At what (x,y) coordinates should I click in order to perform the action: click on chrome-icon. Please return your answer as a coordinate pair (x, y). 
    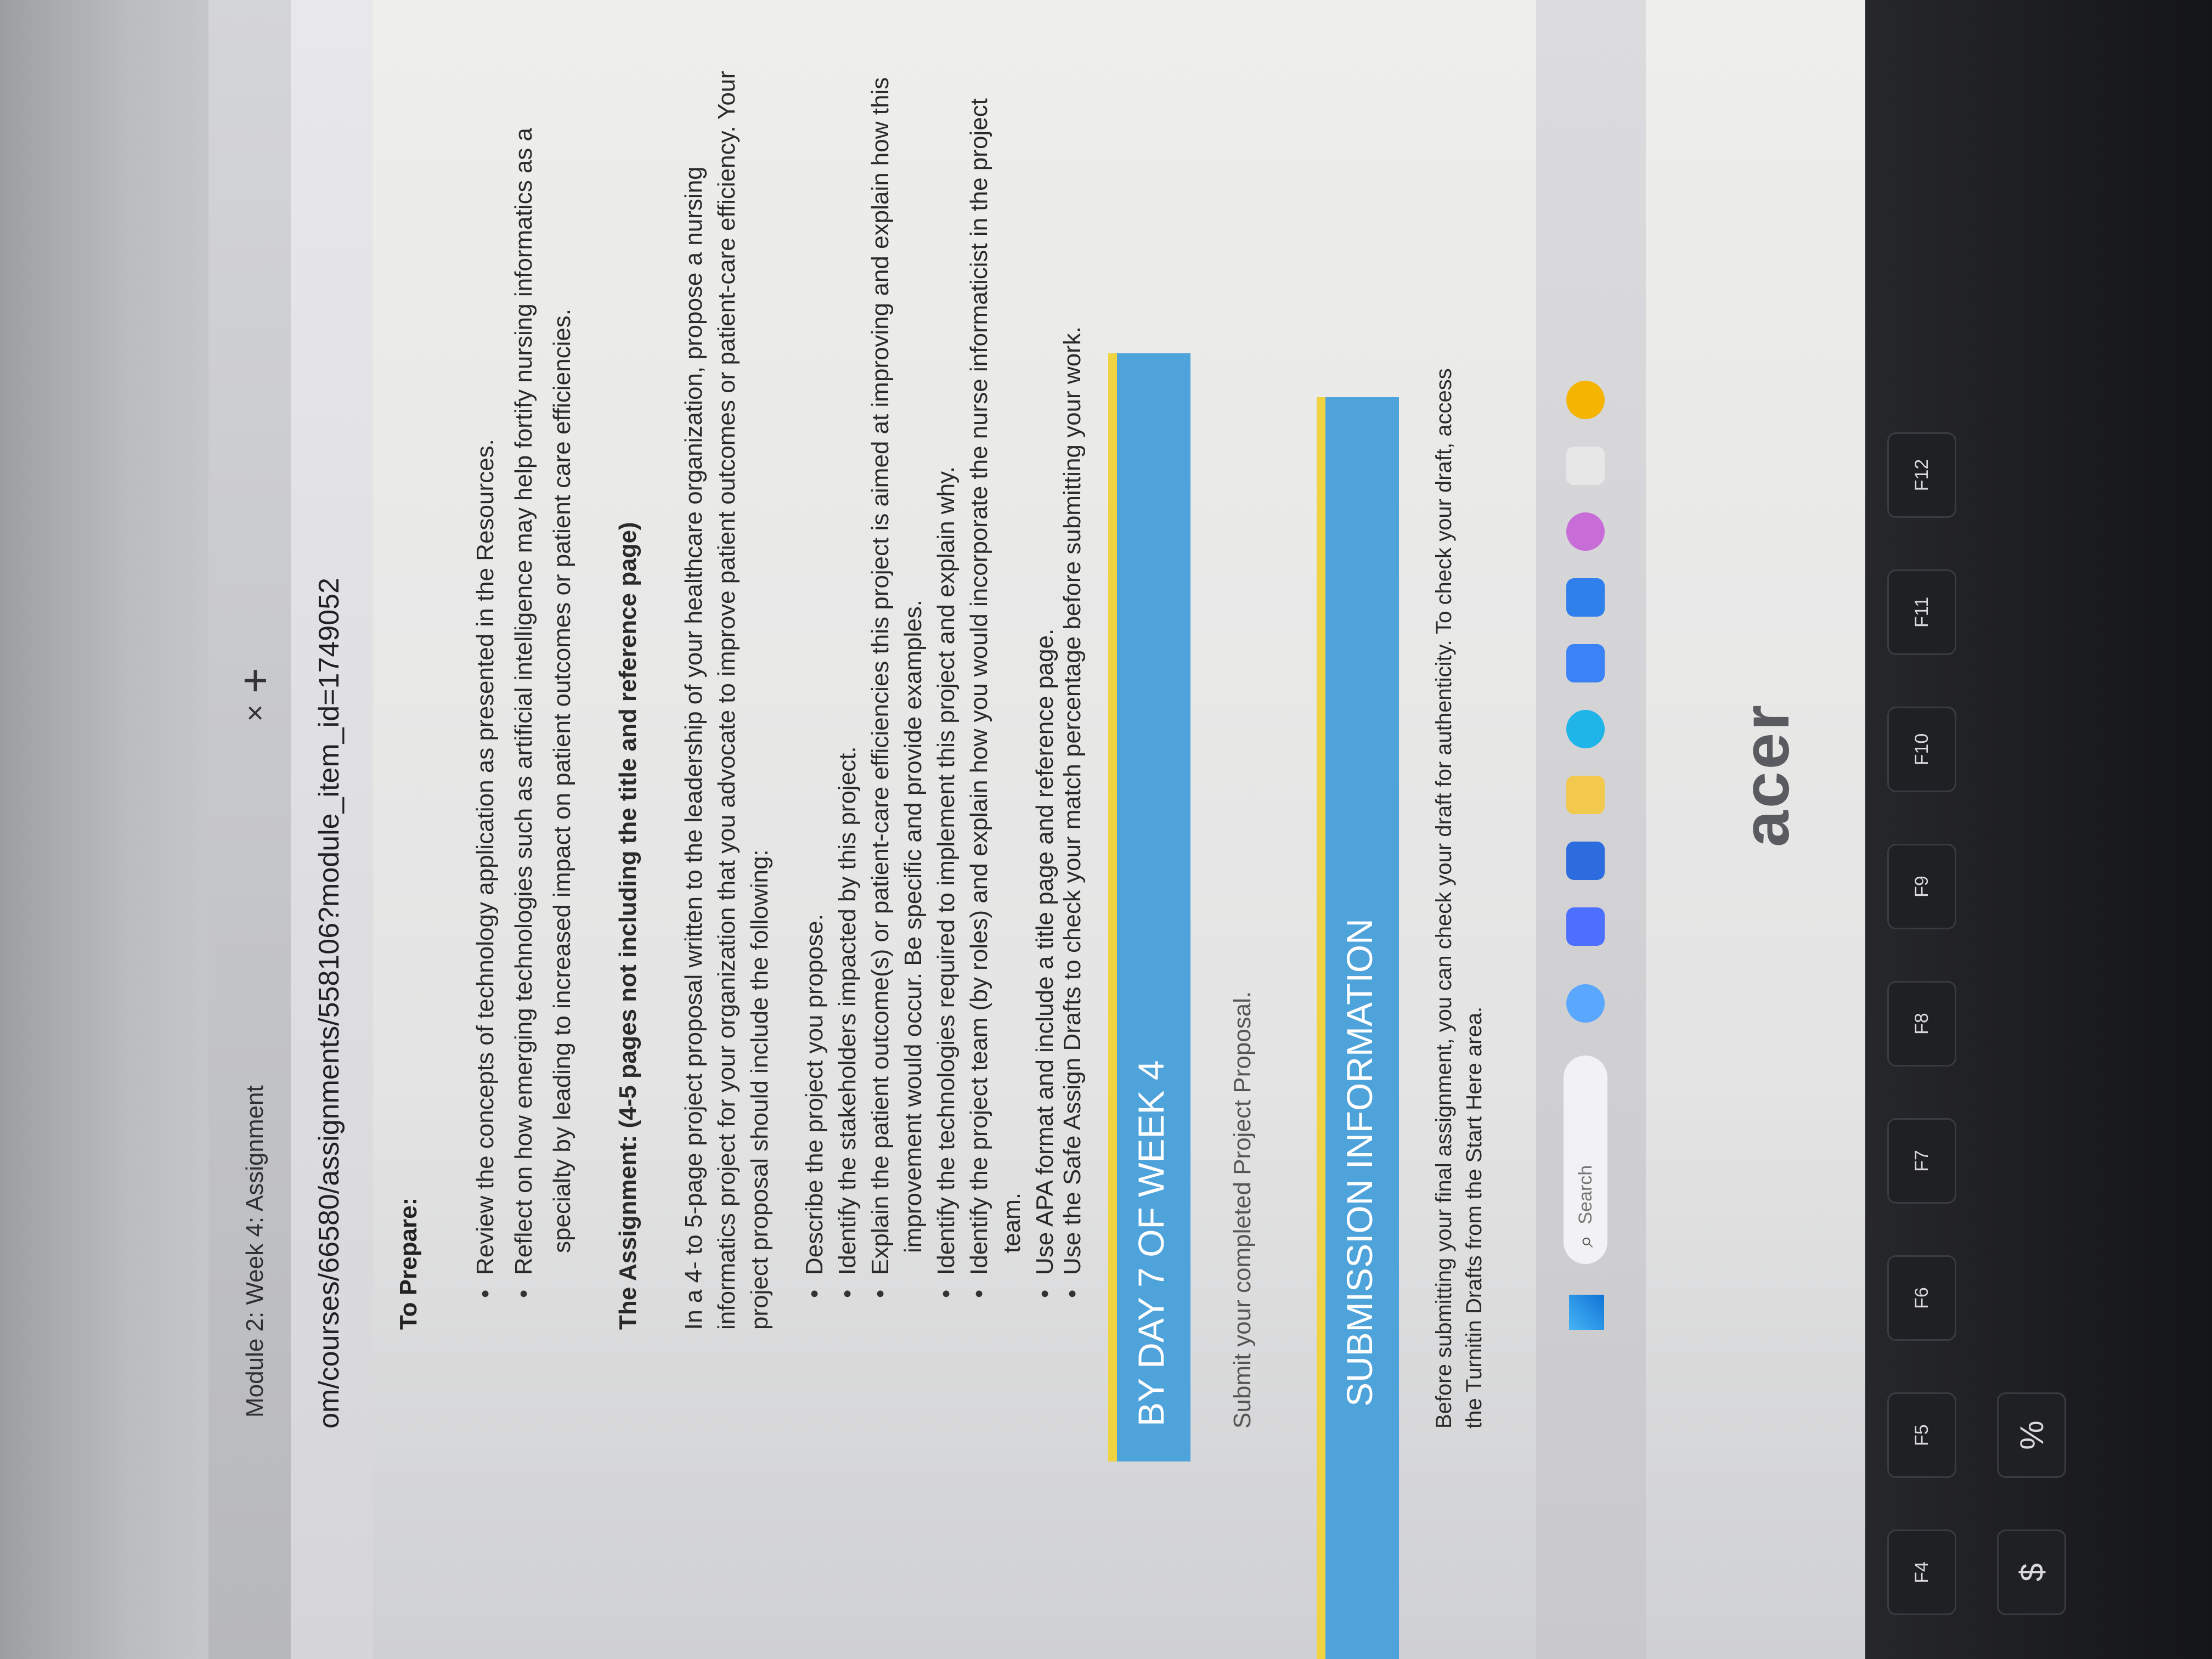
    Looking at the image, I should click on (1586, 400).